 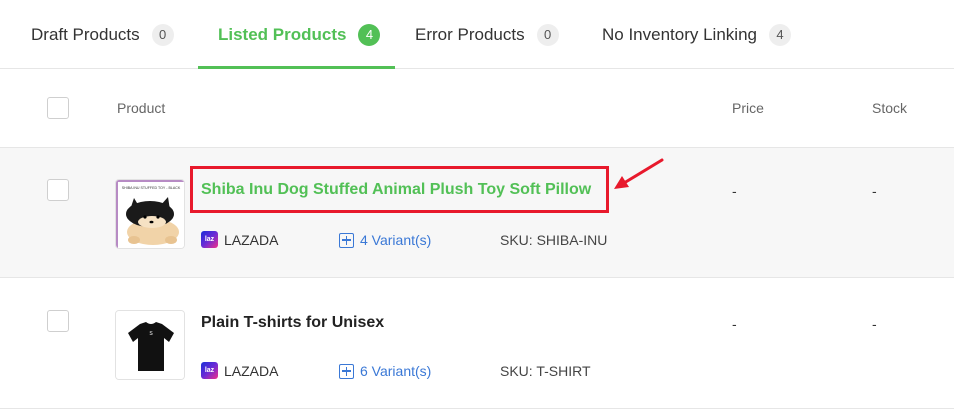 What do you see at coordinates (890, 108) in the screenshot?
I see `column-header-stock: Stock` at bounding box center [890, 108].